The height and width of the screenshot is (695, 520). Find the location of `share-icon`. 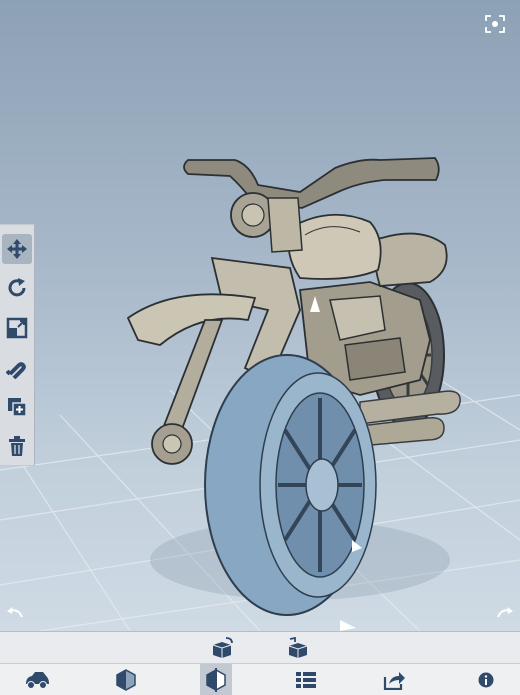

share-icon is located at coordinates (394, 681).